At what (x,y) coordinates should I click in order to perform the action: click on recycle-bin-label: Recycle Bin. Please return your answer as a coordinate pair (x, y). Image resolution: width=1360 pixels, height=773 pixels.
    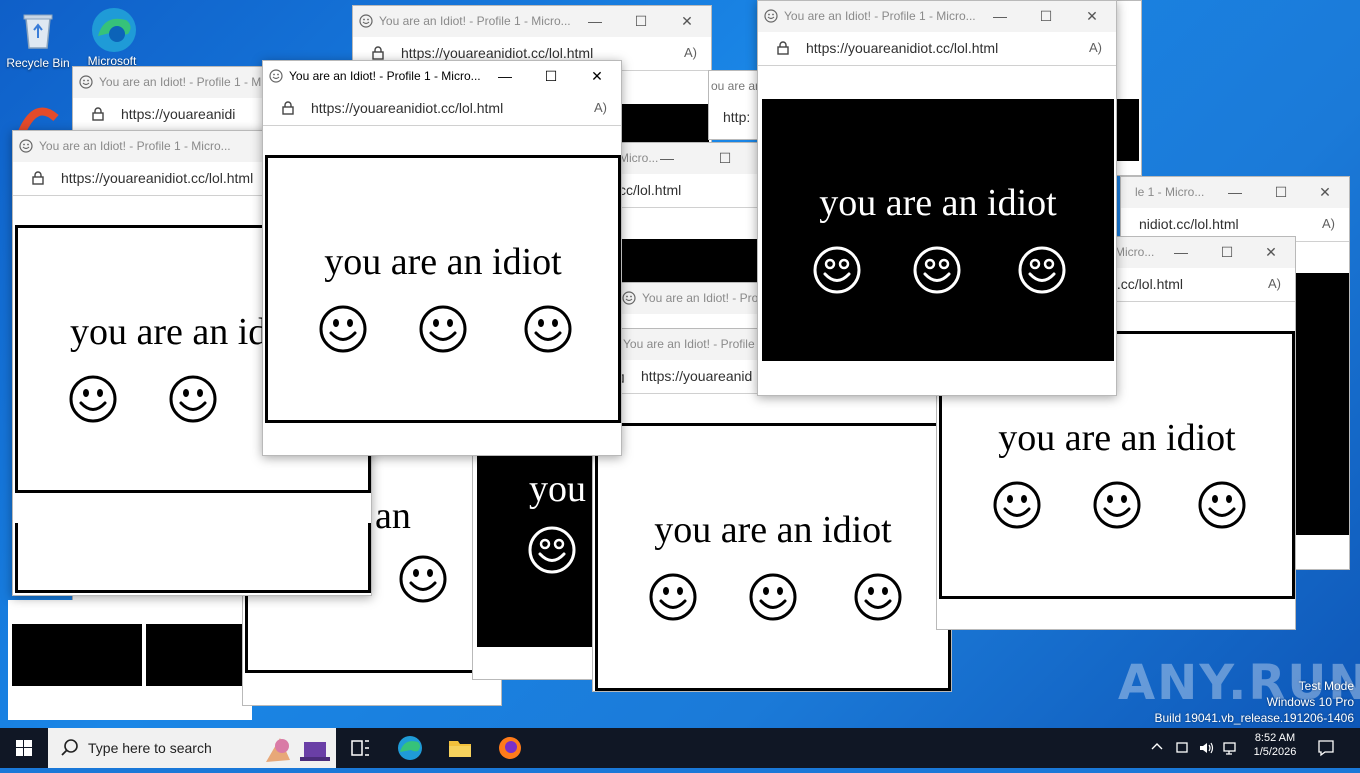
    Looking at the image, I should click on (38, 63).